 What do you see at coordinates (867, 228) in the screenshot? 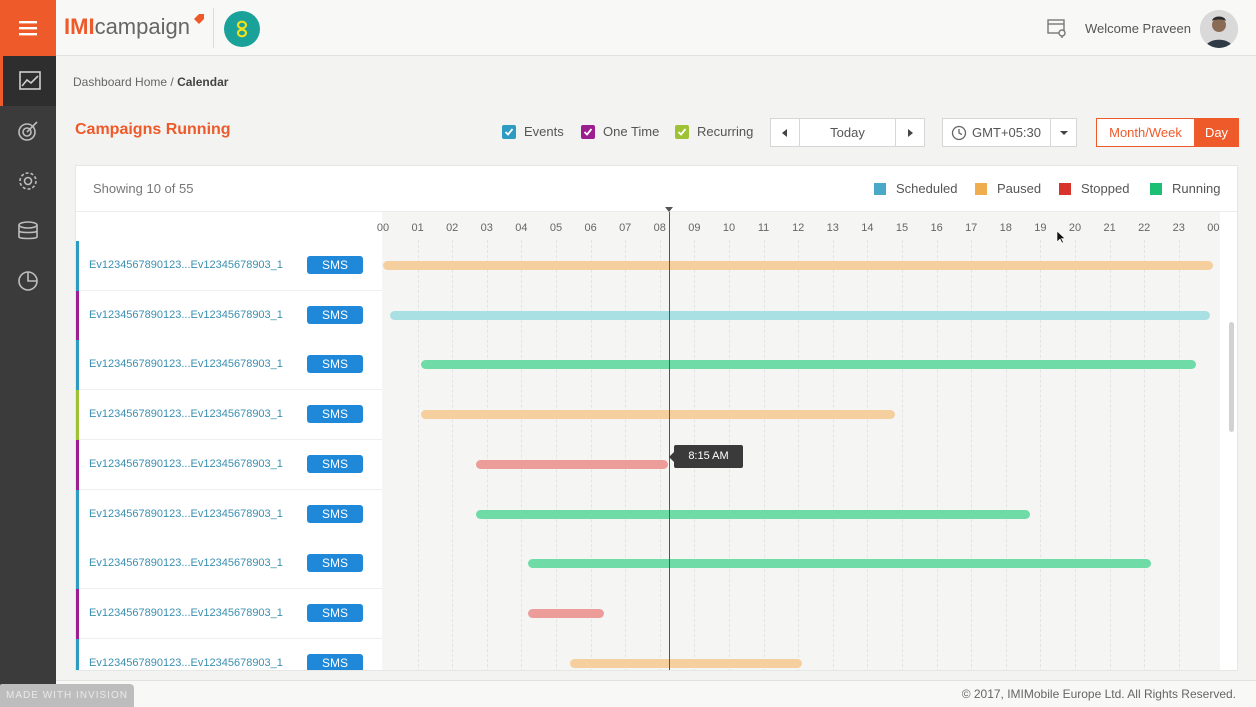
I see `hour-label: 14` at bounding box center [867, 228].